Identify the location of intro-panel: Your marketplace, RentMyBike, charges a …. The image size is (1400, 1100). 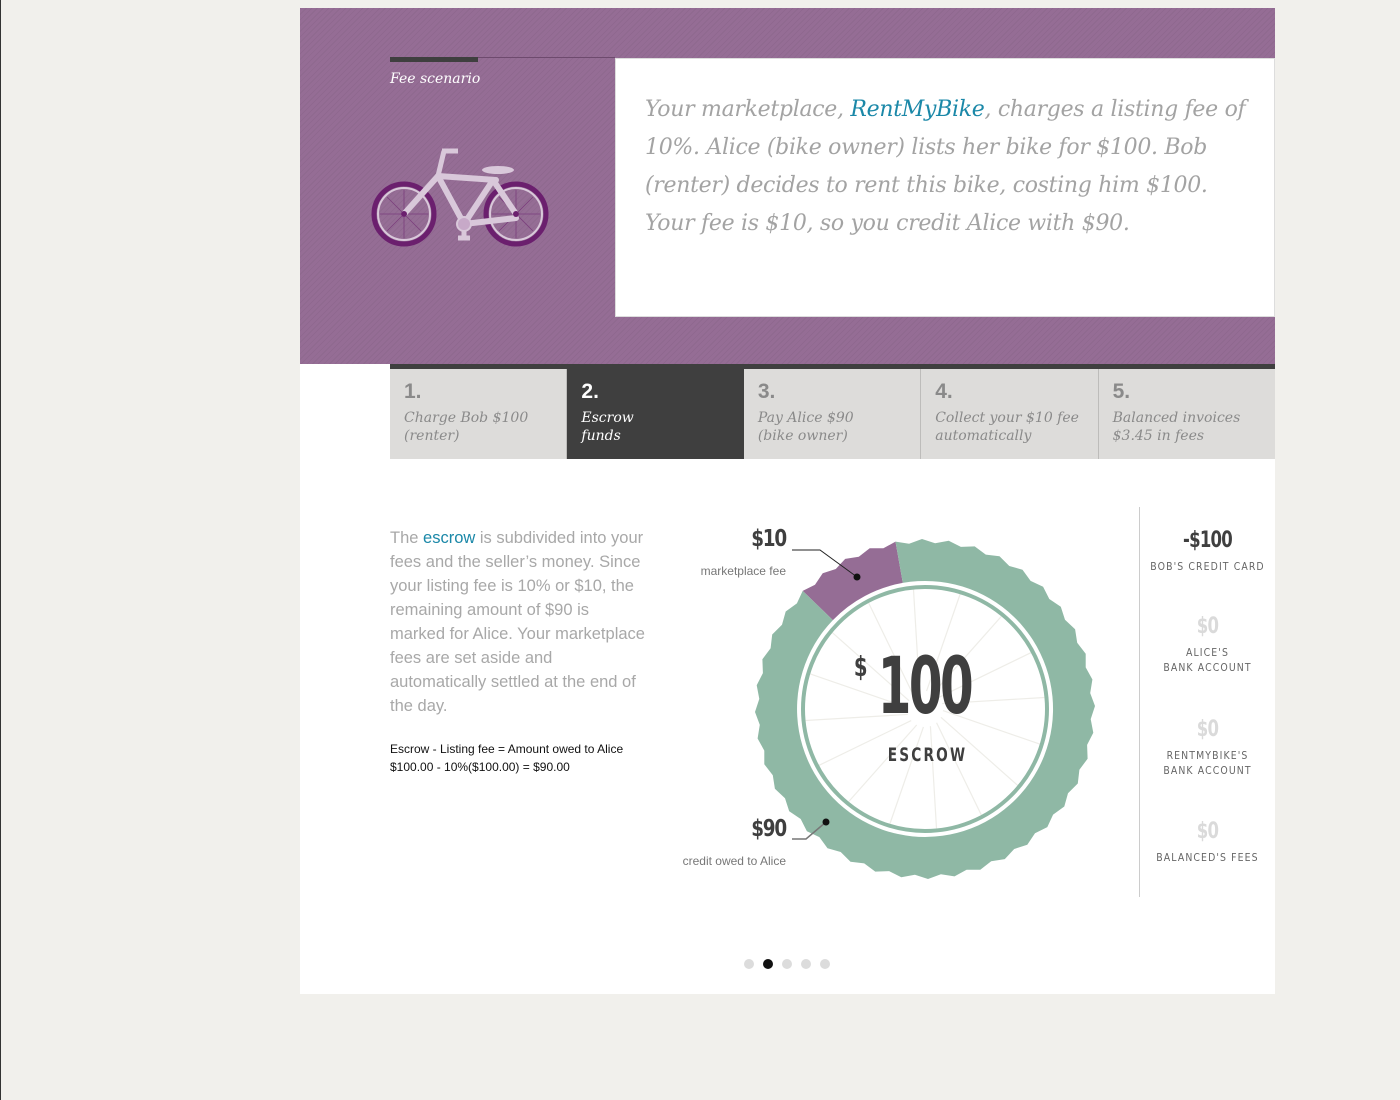
(945, 187).